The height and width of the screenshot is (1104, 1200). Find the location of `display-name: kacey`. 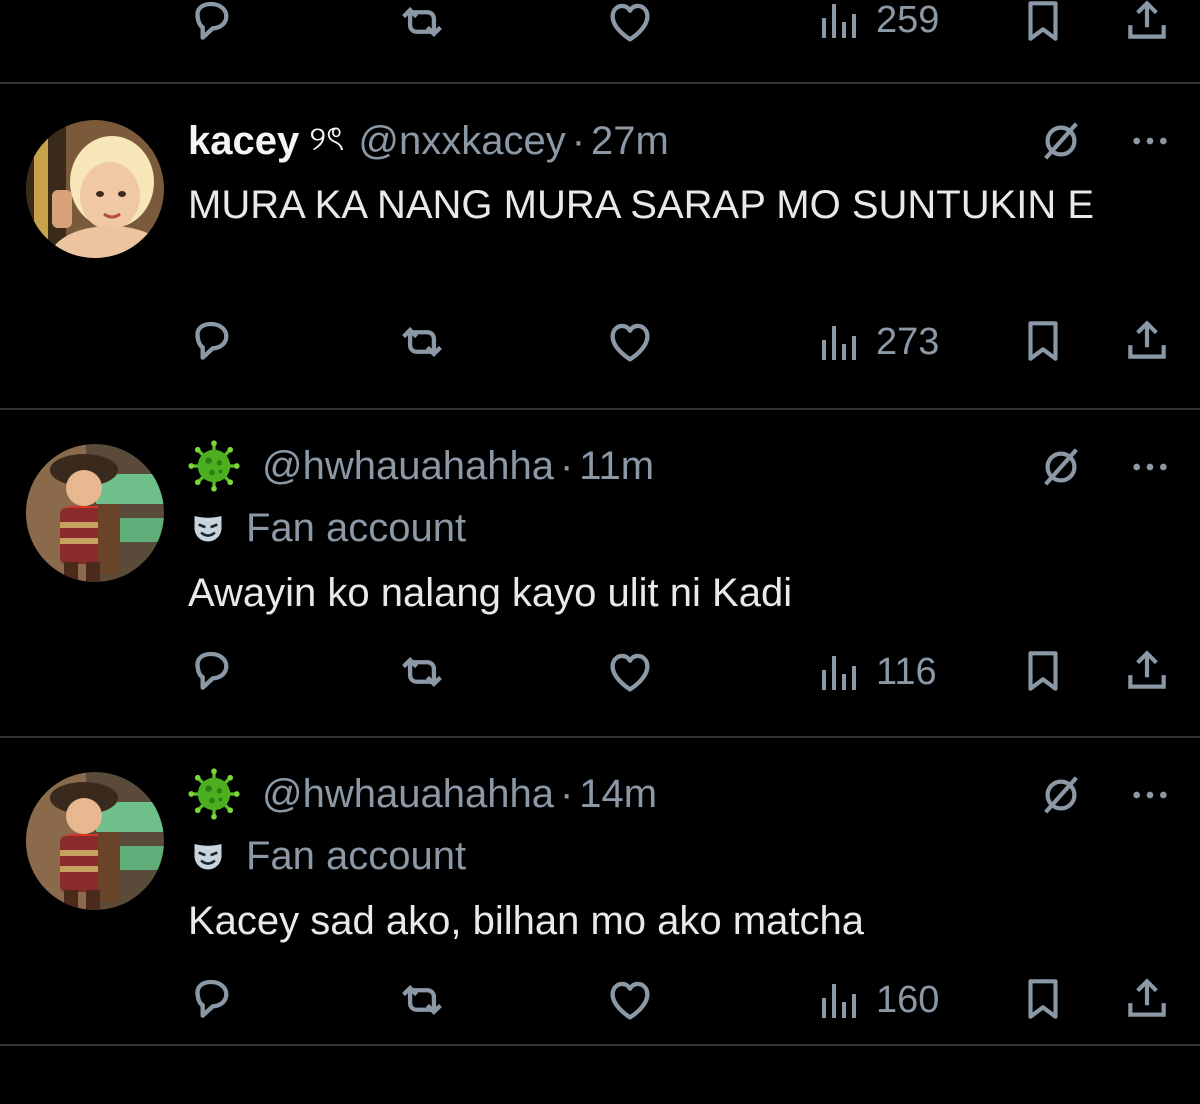

display-name: kacey is located at coordinates (243, 141).